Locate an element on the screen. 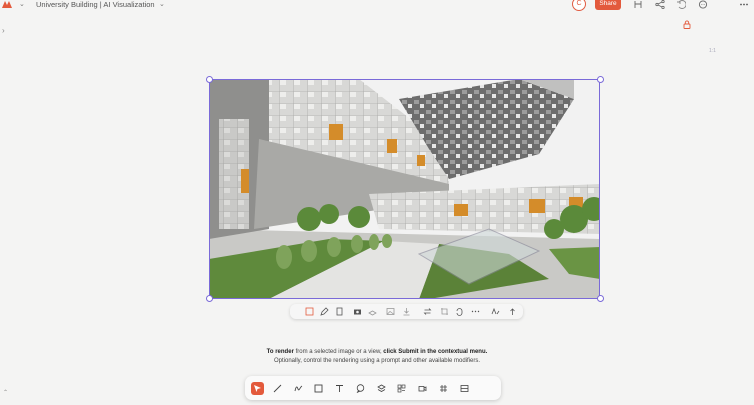 This screenshot has height=405, width=754. title-menu-chevron-icon: ⌄ is located at coordinates (162, 4).